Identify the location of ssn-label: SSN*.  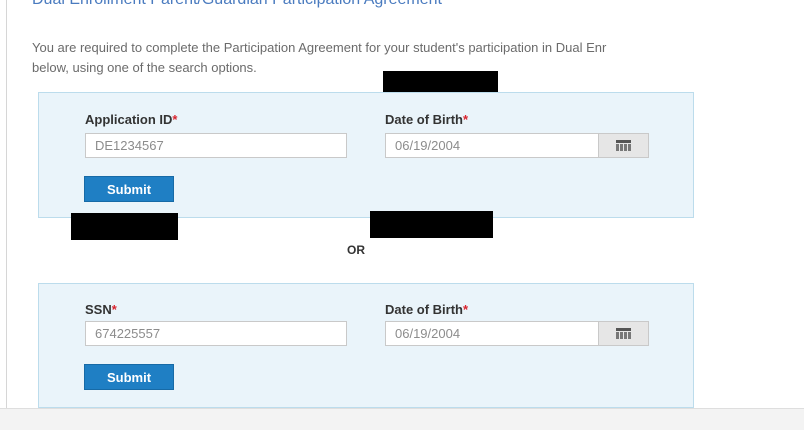
(101, 309).